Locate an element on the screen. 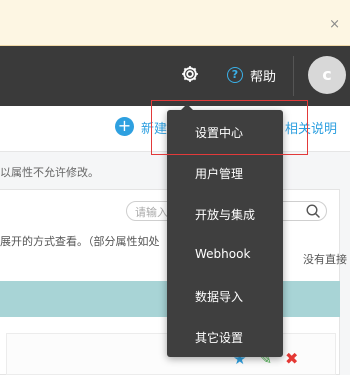 The height and width of the screenshot is (375, 350). menu-item-other-settings: 其它设置 is located at coordinates (219, 337).